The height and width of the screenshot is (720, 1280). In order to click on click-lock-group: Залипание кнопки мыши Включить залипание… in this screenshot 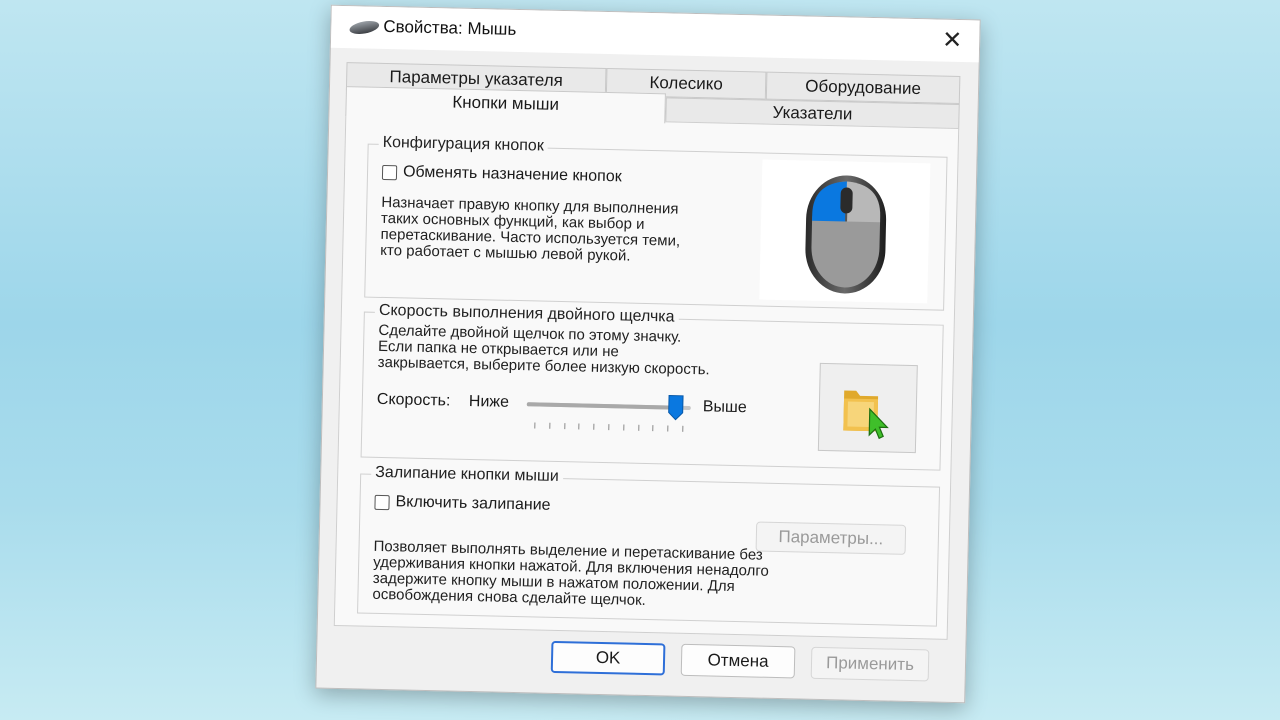, I will do `click(649, 545)`.